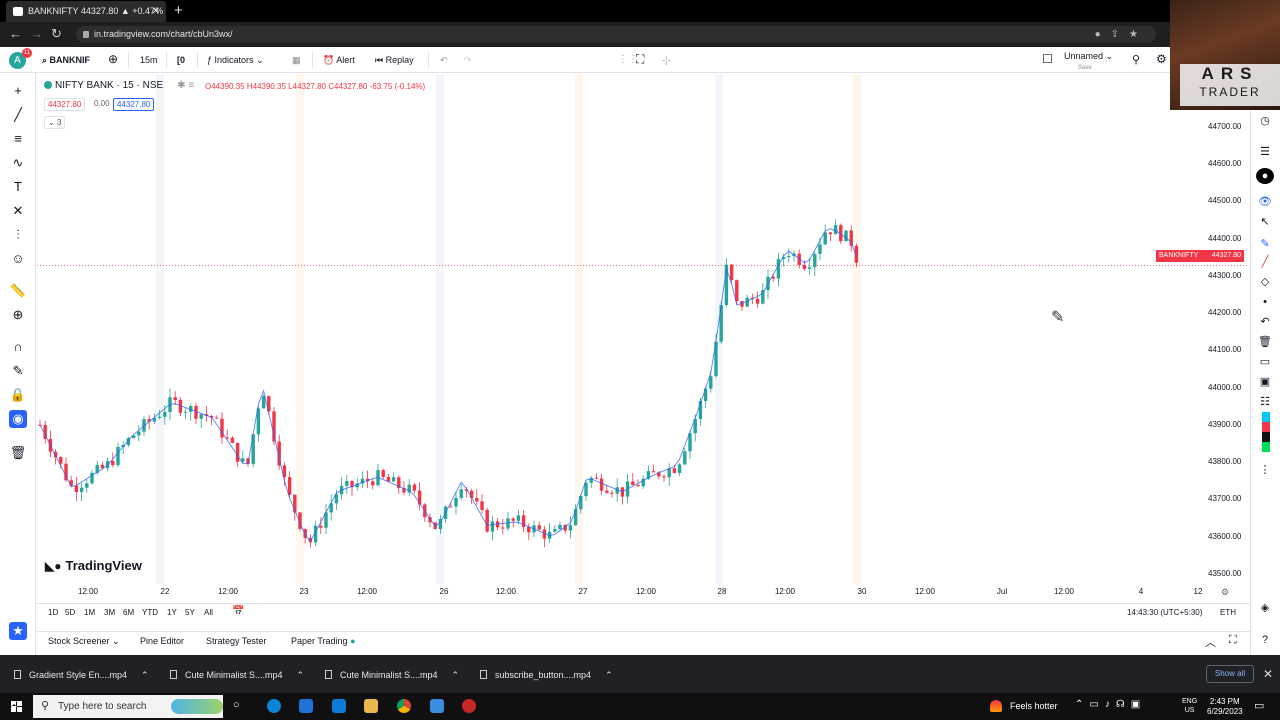 The width and height of the screenshot is (1280, 720). Describe the element at coordinates (1265, 470) in the screenshot. I see `more-tools-icon: ⋮` at that location.